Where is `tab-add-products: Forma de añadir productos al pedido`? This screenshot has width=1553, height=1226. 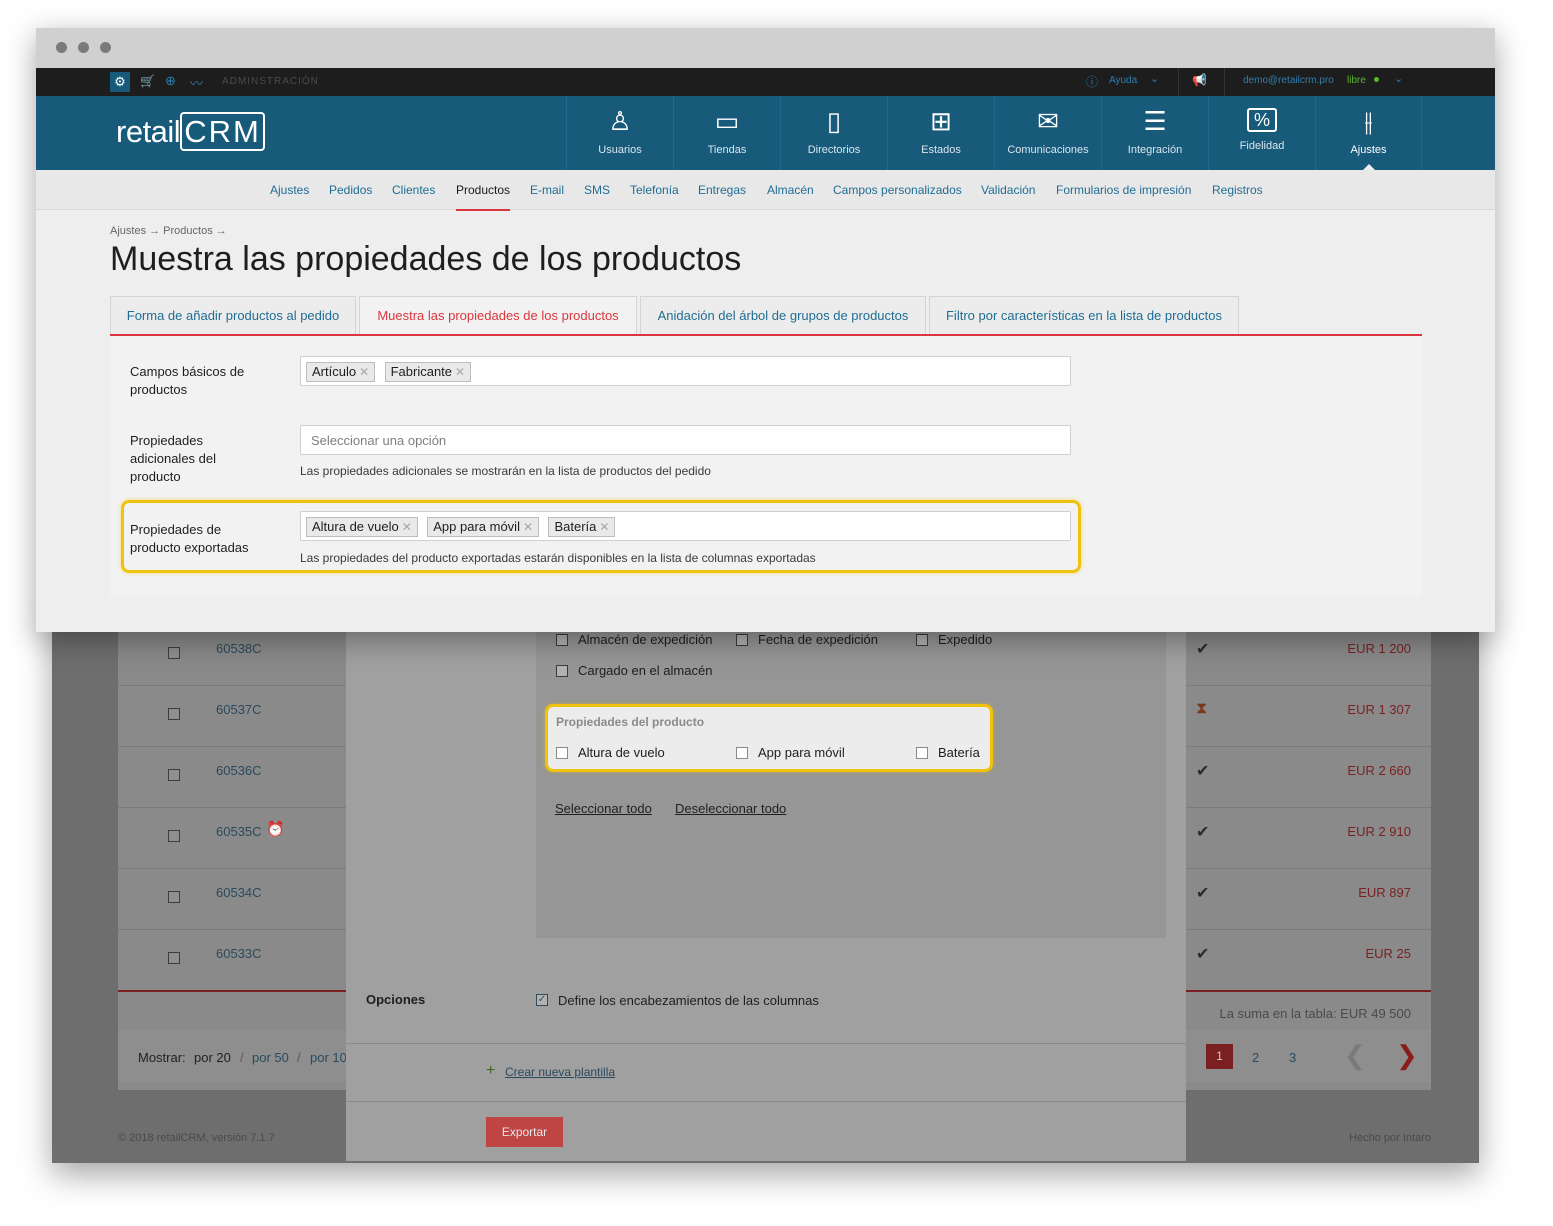
tab-add-products: Forma de añadir productos al pedido is located at coordinates (233, 315).